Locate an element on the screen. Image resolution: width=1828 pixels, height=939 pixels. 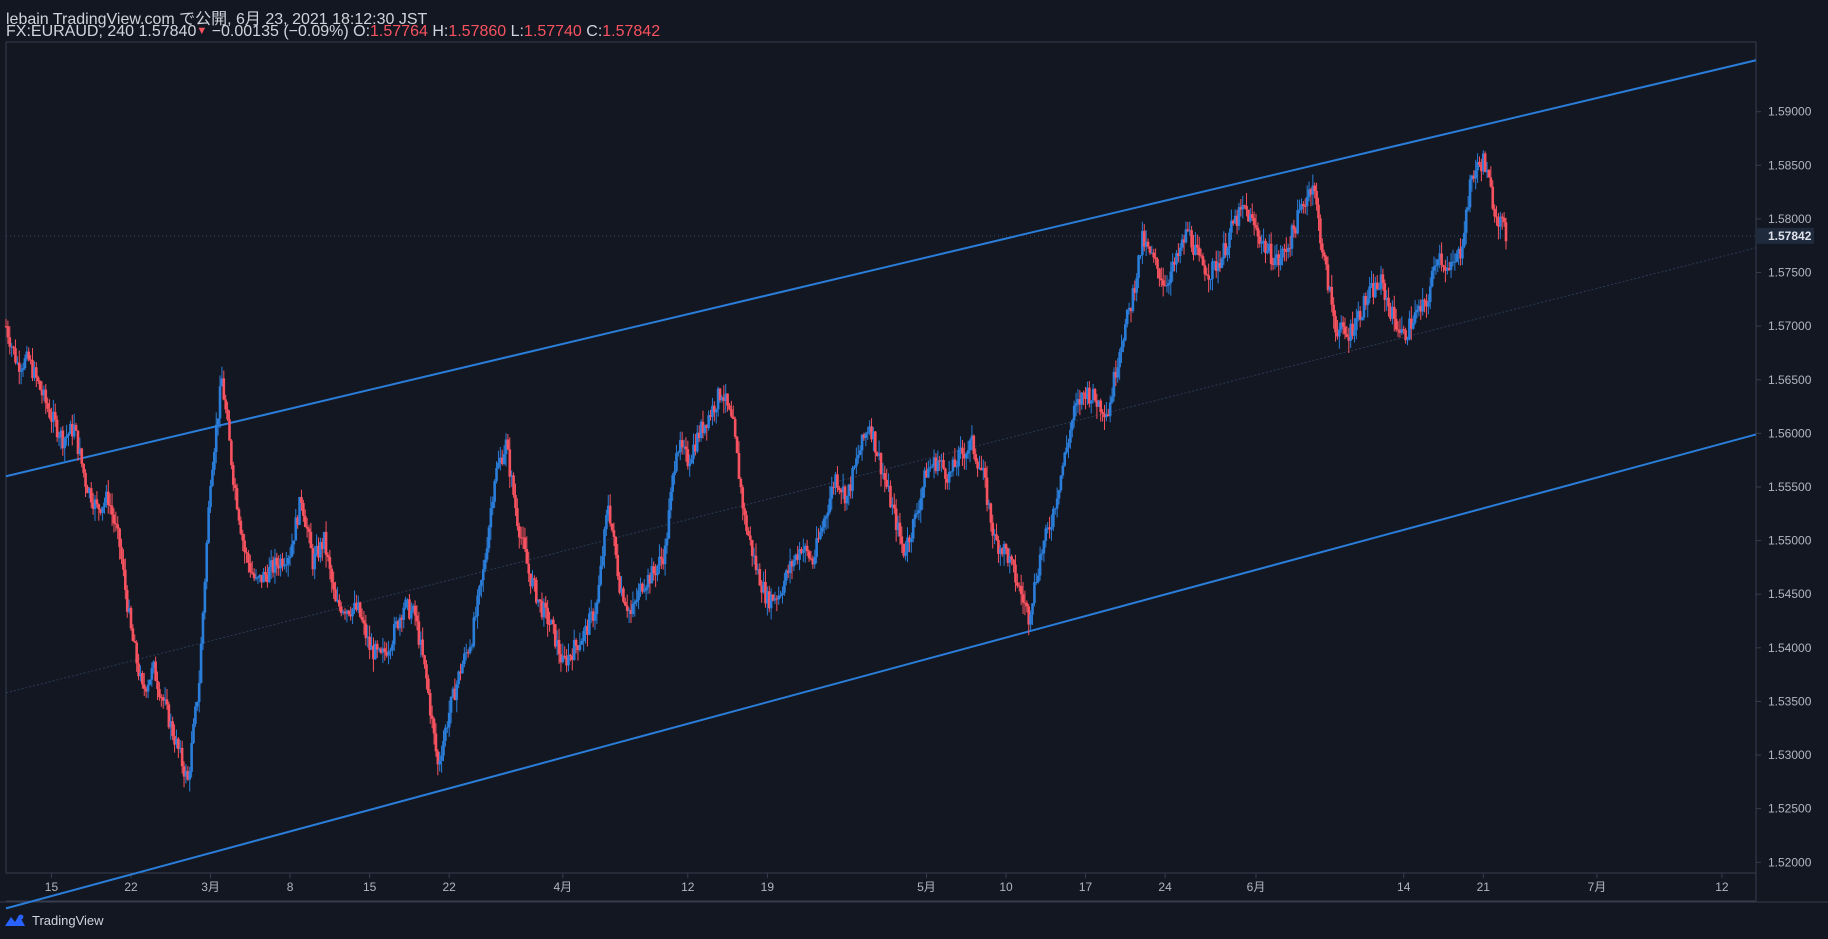
high-label: H: is located at coordinates (440, 31).